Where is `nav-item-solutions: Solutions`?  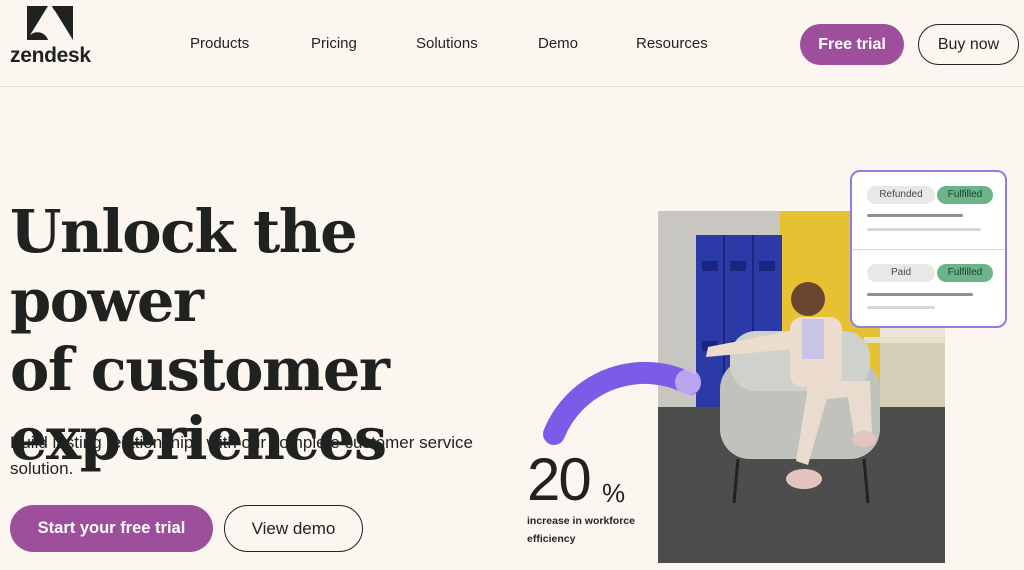 nav-item-solutions: Solutions is located at coordinates (447, 43).